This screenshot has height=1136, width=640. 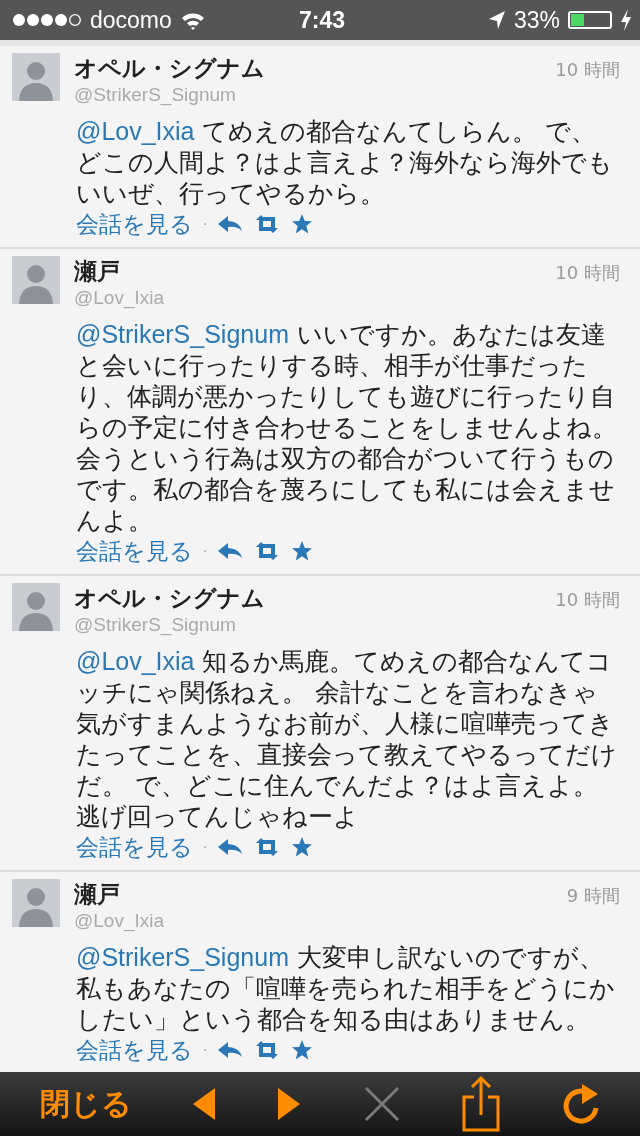 What do you see at coordinates (496, 20) in the screenshot?
I see `location-icon` at bounding box center [496, 20].